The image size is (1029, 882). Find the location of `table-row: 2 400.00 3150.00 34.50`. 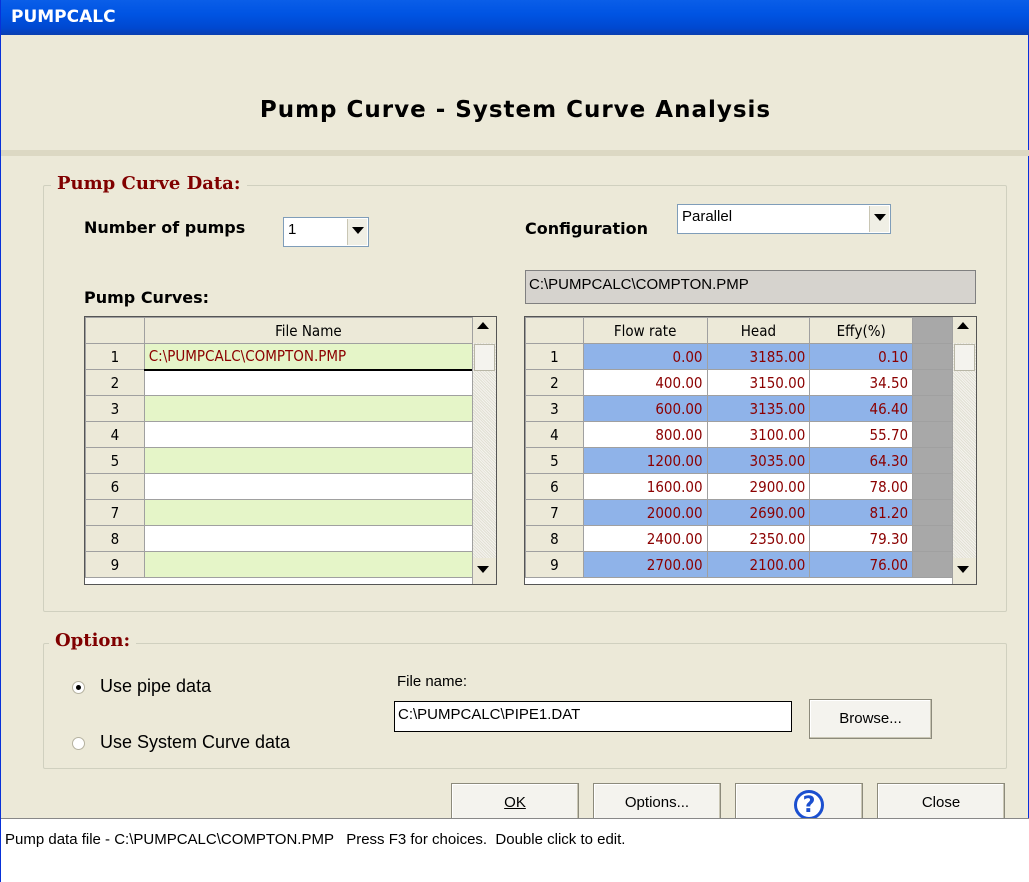

table-row: 2 400.00 3150.00 34.50 is located at coordinates (739, 382).